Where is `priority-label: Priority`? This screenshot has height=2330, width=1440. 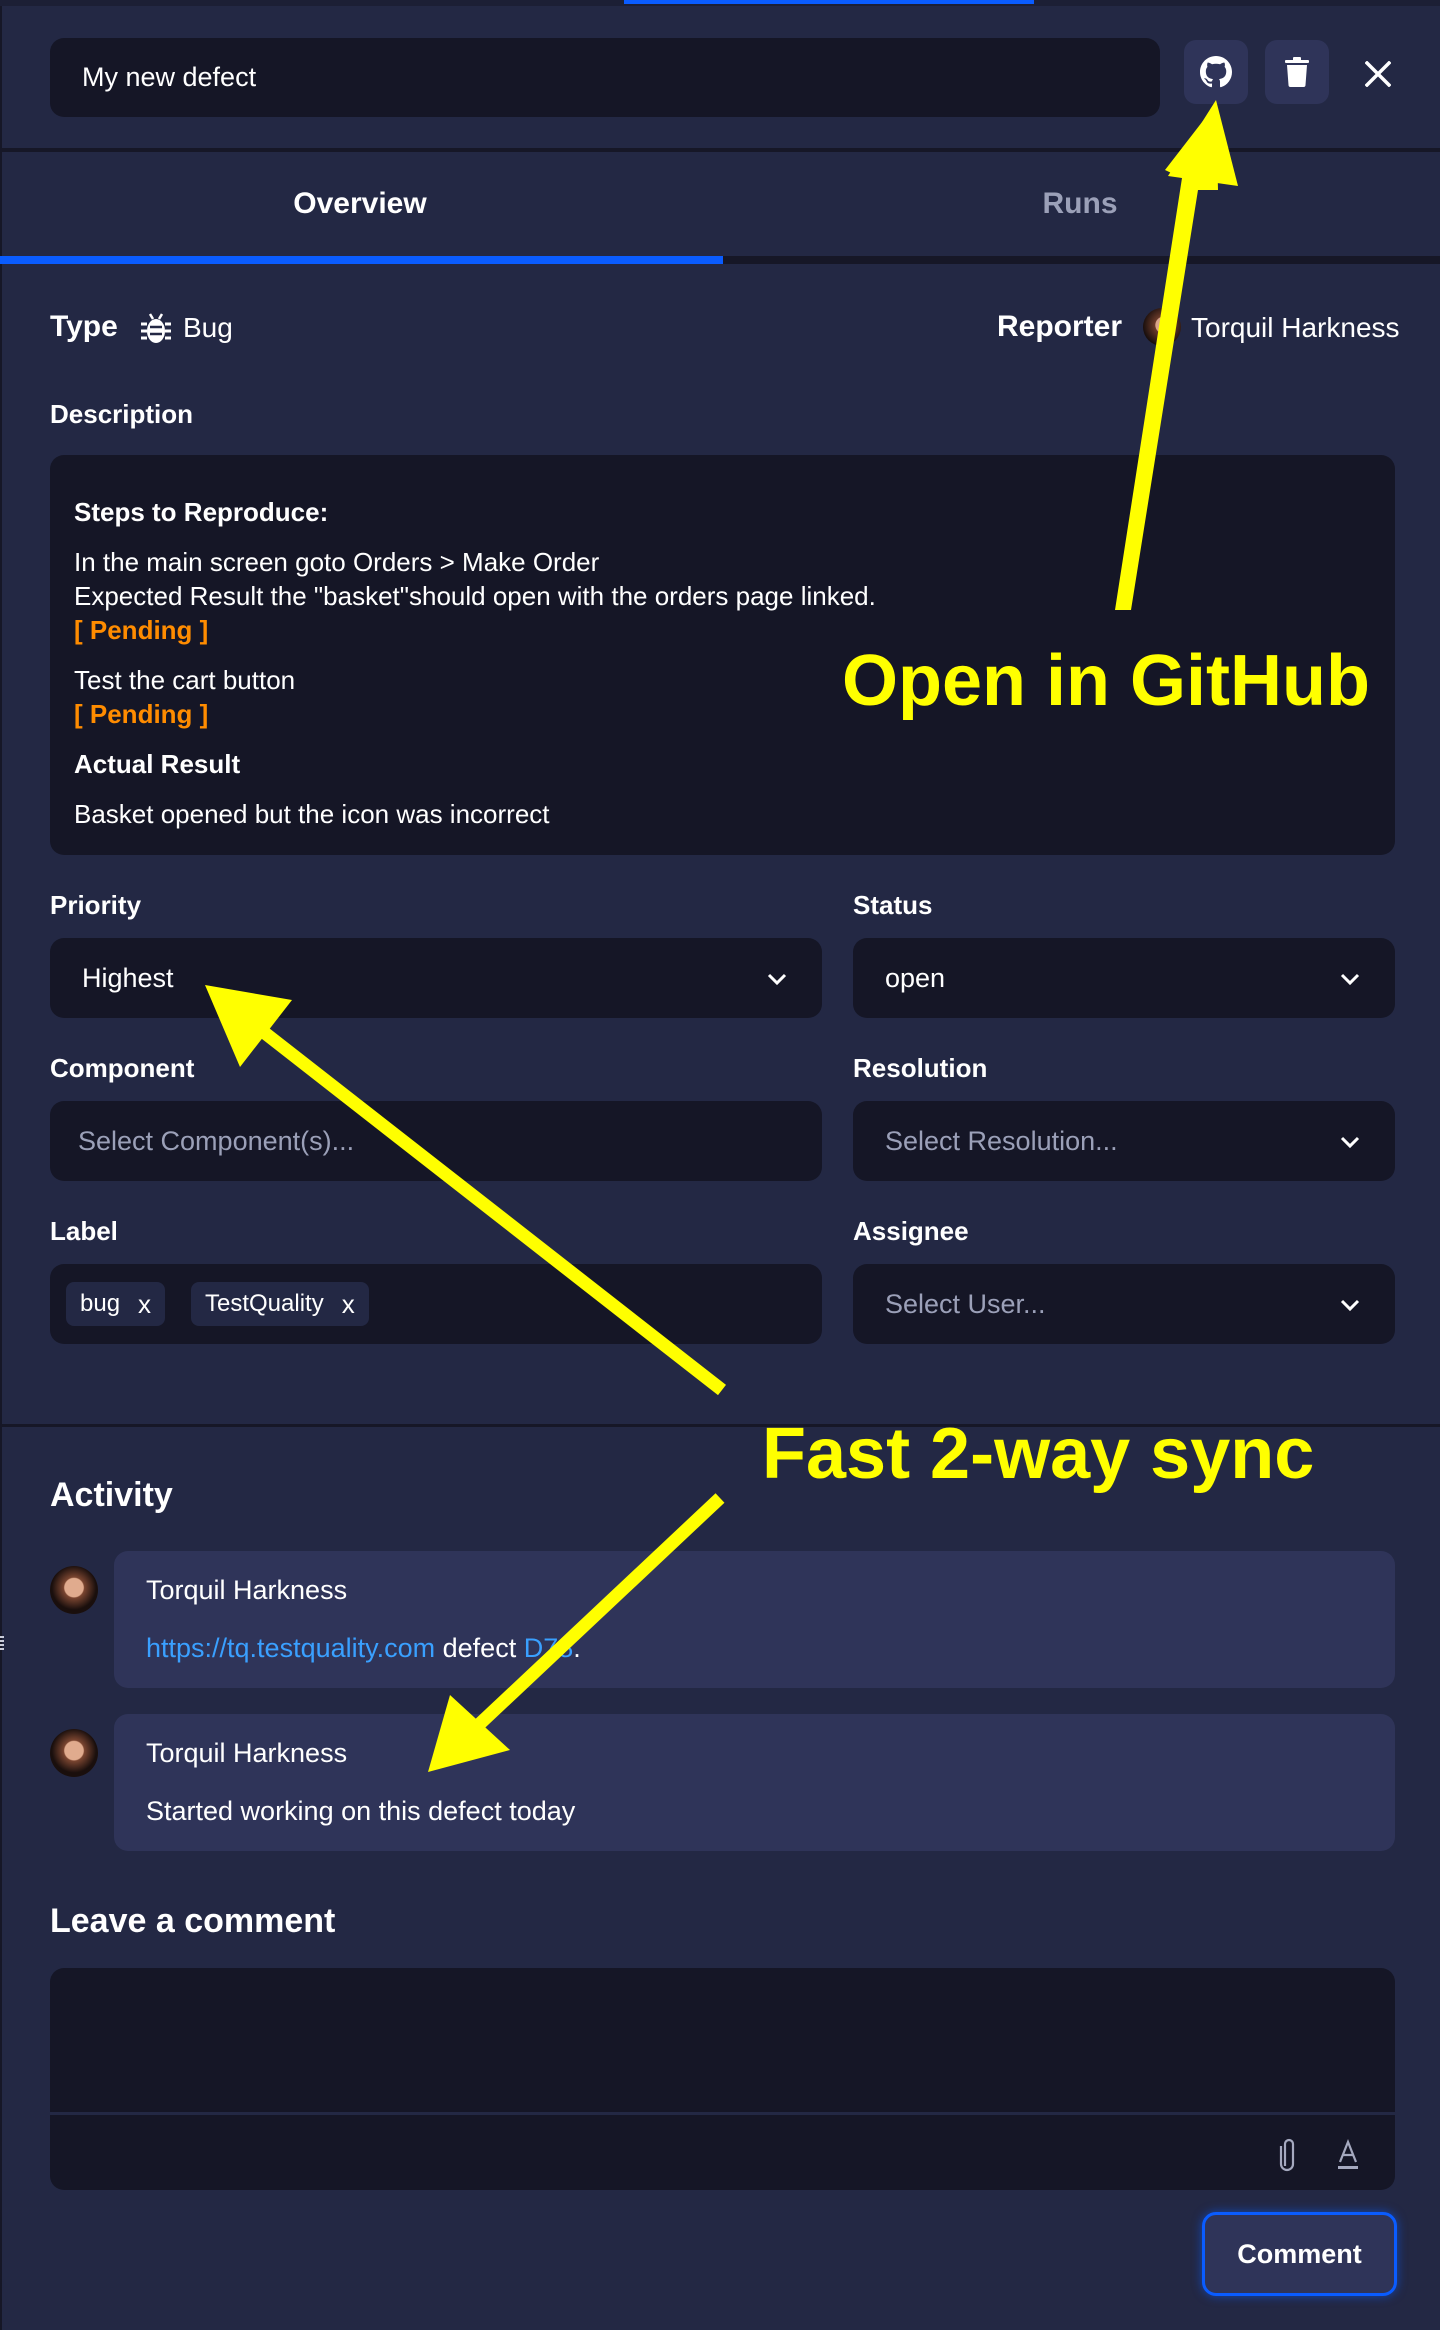 priority-label: Priority is located at coordinates (96, 905).